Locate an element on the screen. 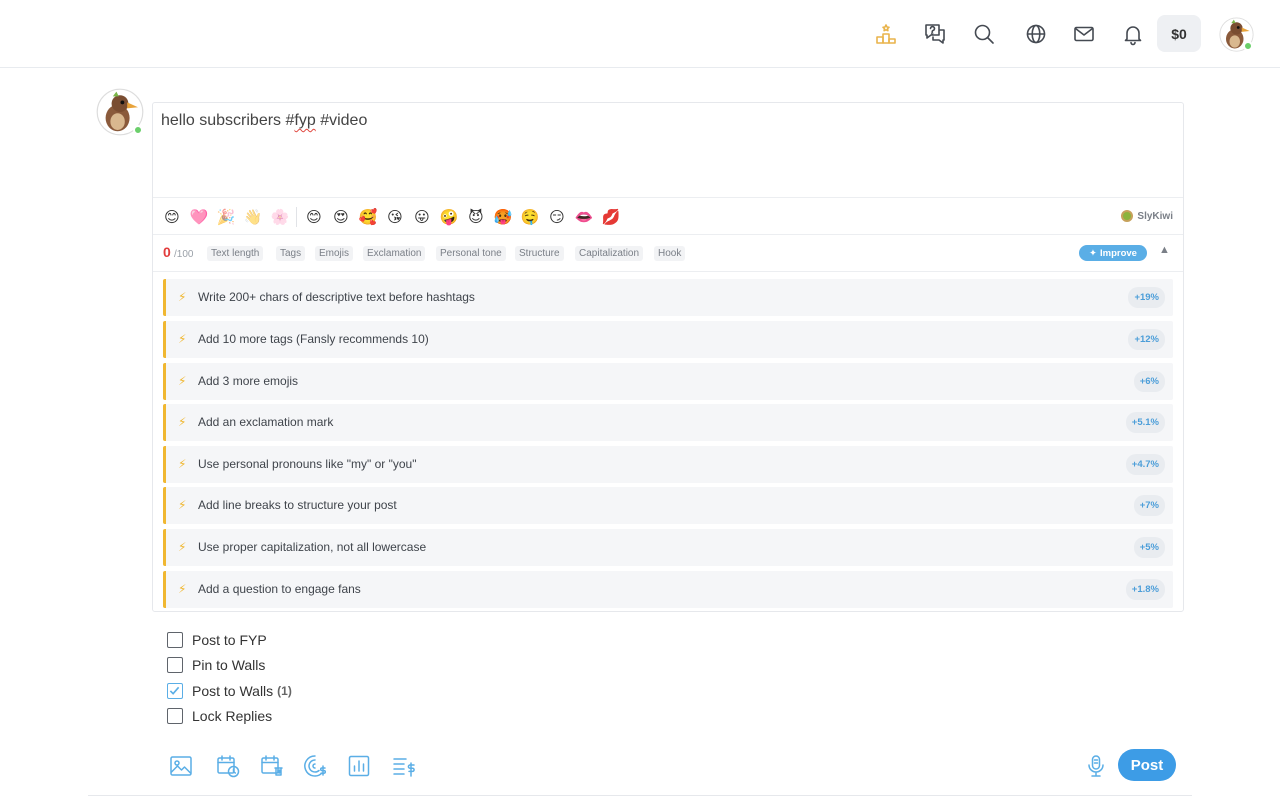  chip-capitalization: Capitalization is located at coordinates (609, 253).